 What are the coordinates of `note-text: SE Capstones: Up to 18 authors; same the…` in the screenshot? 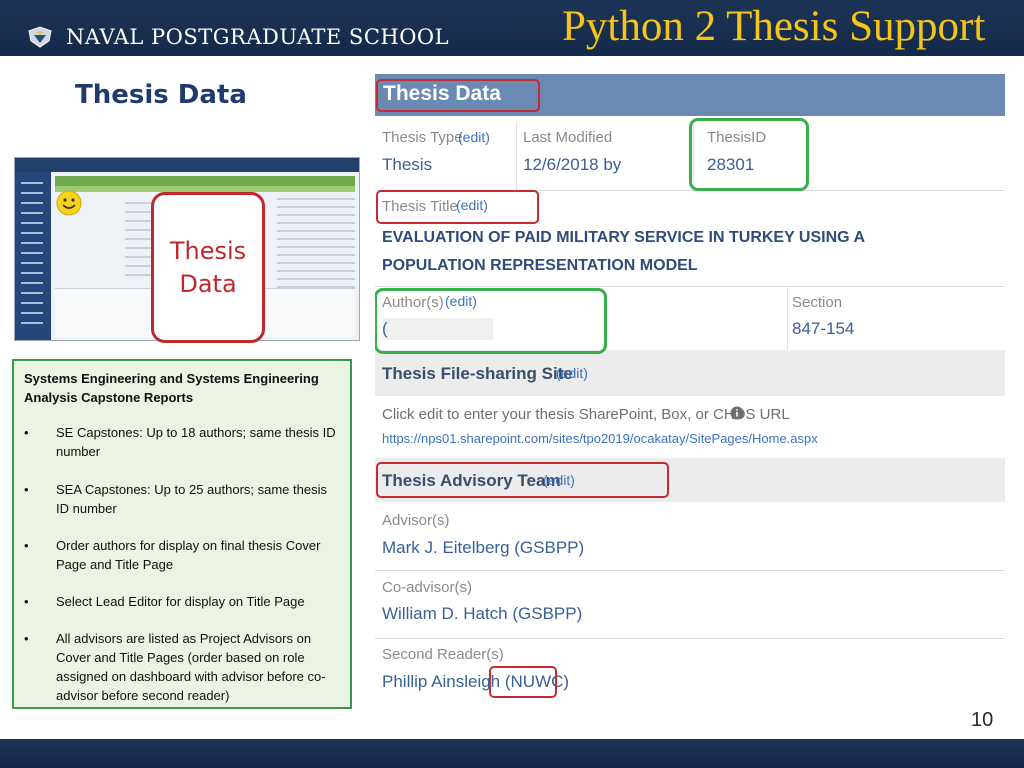 It's located at (196, 442).